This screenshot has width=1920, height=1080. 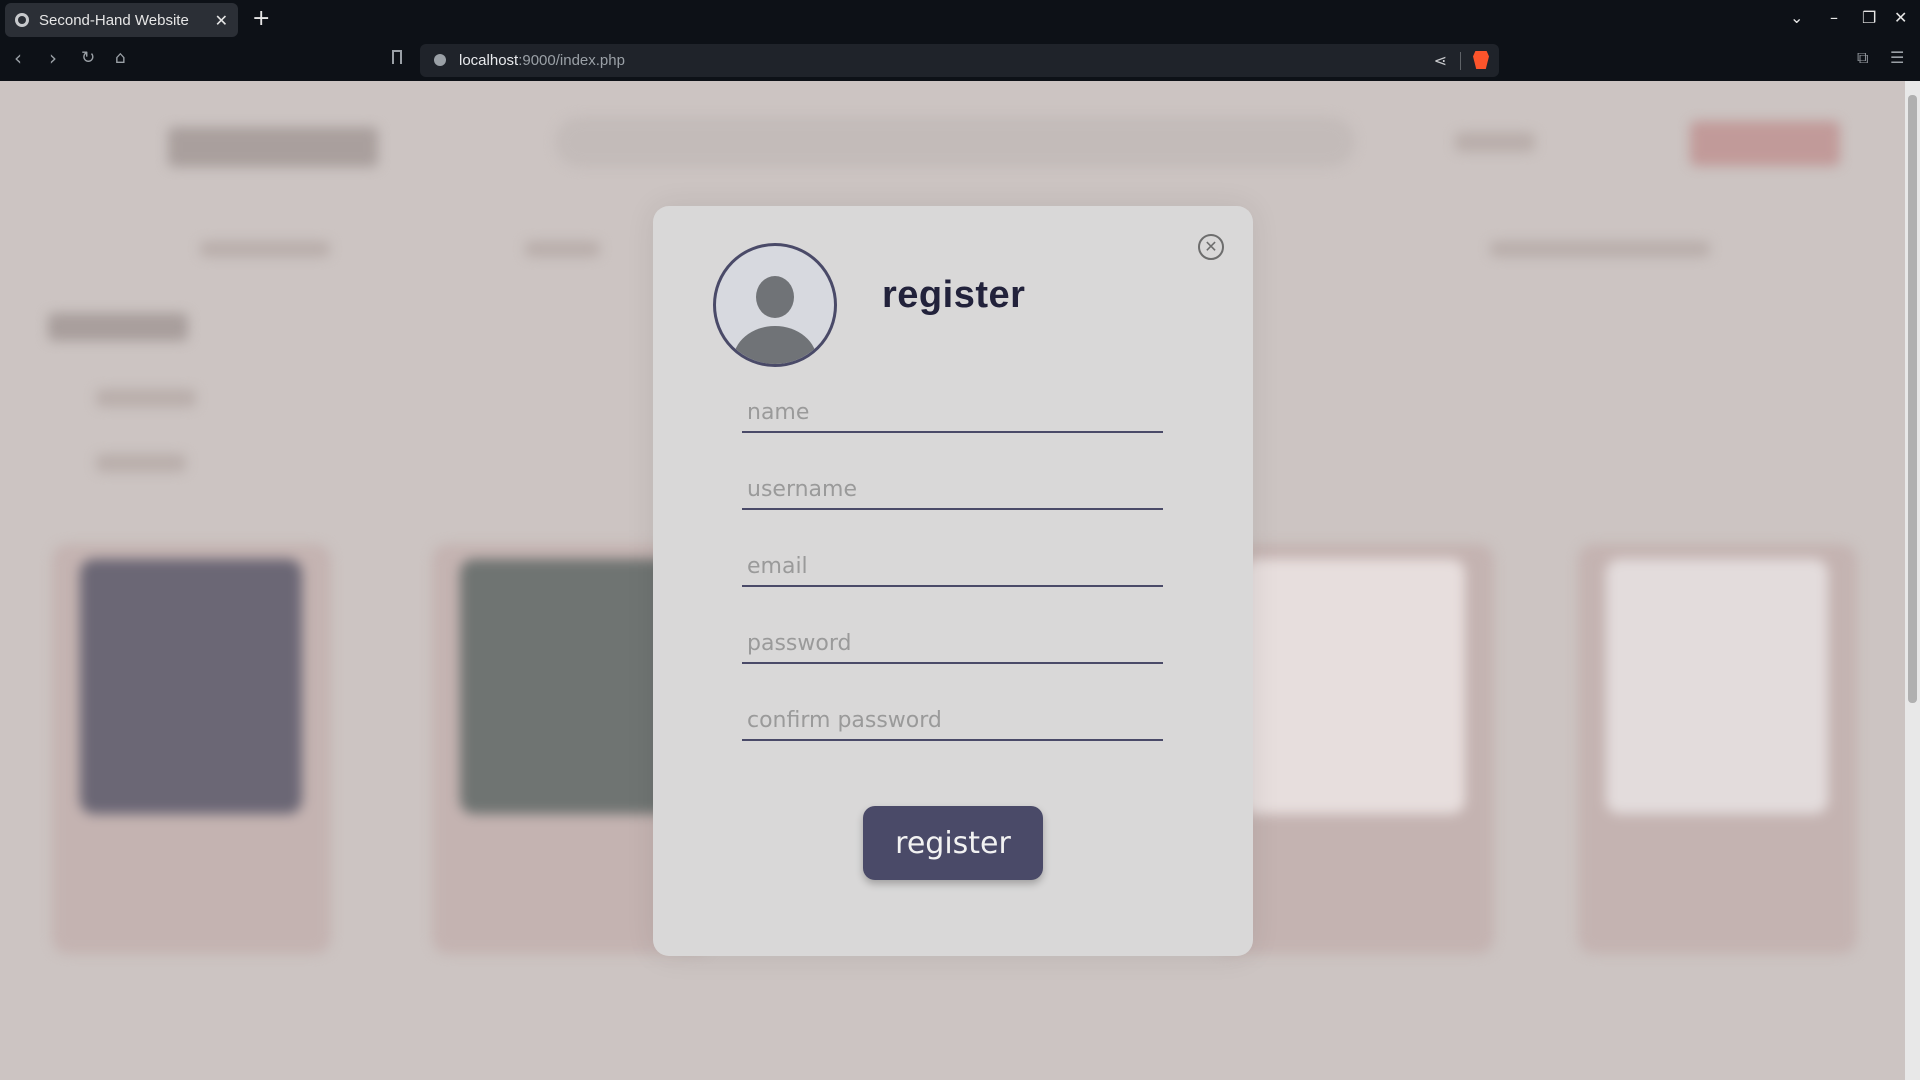 I want to click on section-heading, so click(x=118, y=327).